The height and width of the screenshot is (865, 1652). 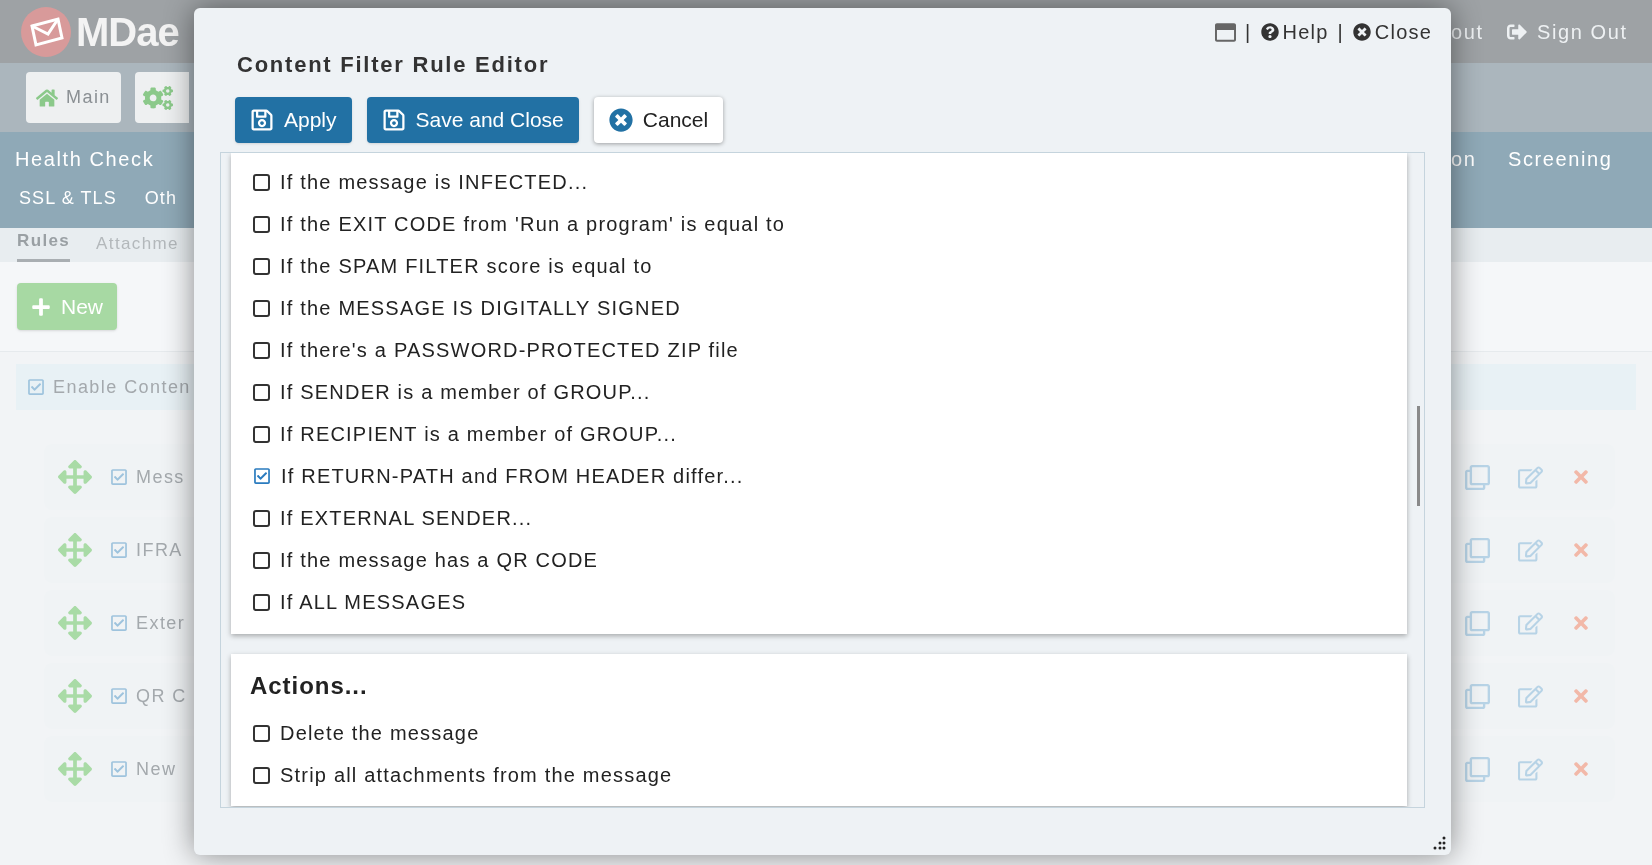 What do you see at coordinates (67, 306) in the screenshot?
I see `new-button: New` at bounding box center [67, 306].